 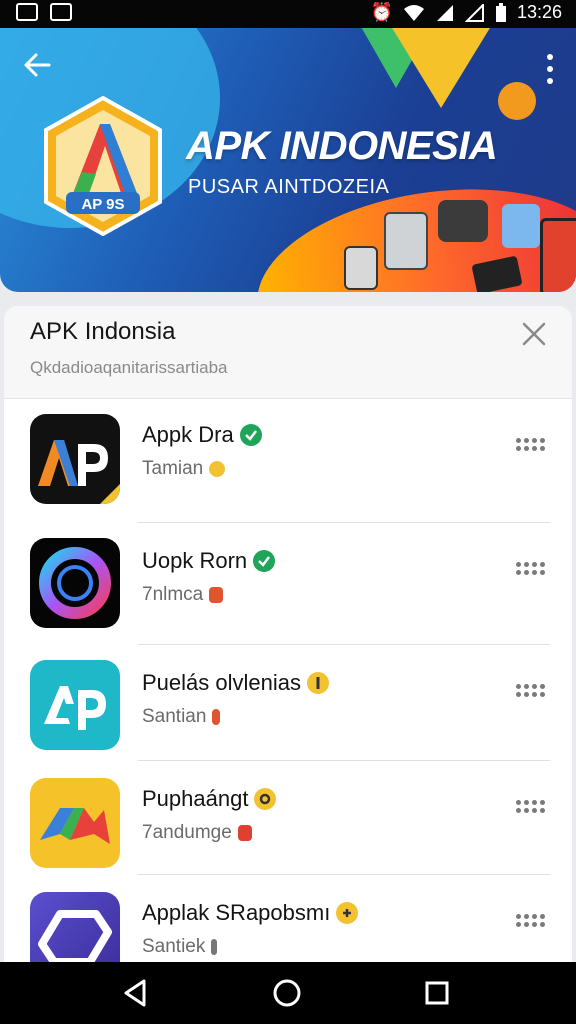 What do you see at coordinates (61, 12) in the screenshot?
I see `photo-notification-icon` at bounding box center [61, 12].